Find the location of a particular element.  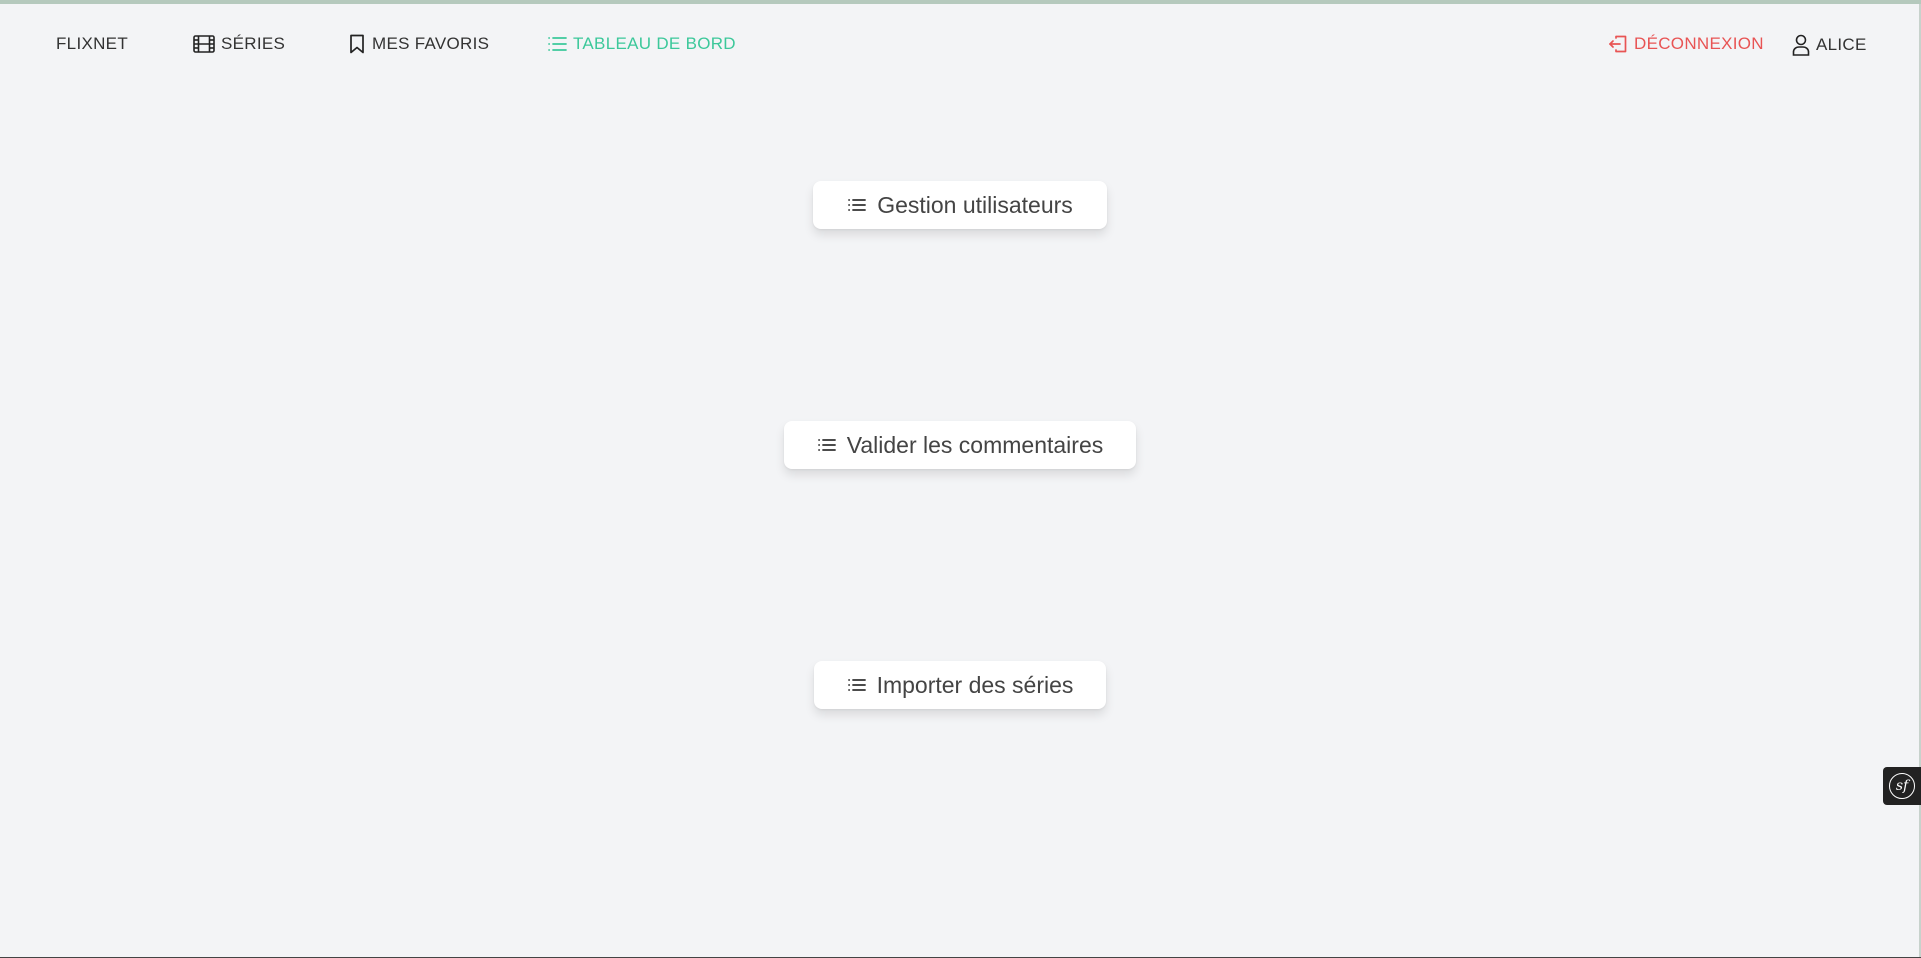

symfony-logo-icon: sf is located at coordinates (1902, 786).